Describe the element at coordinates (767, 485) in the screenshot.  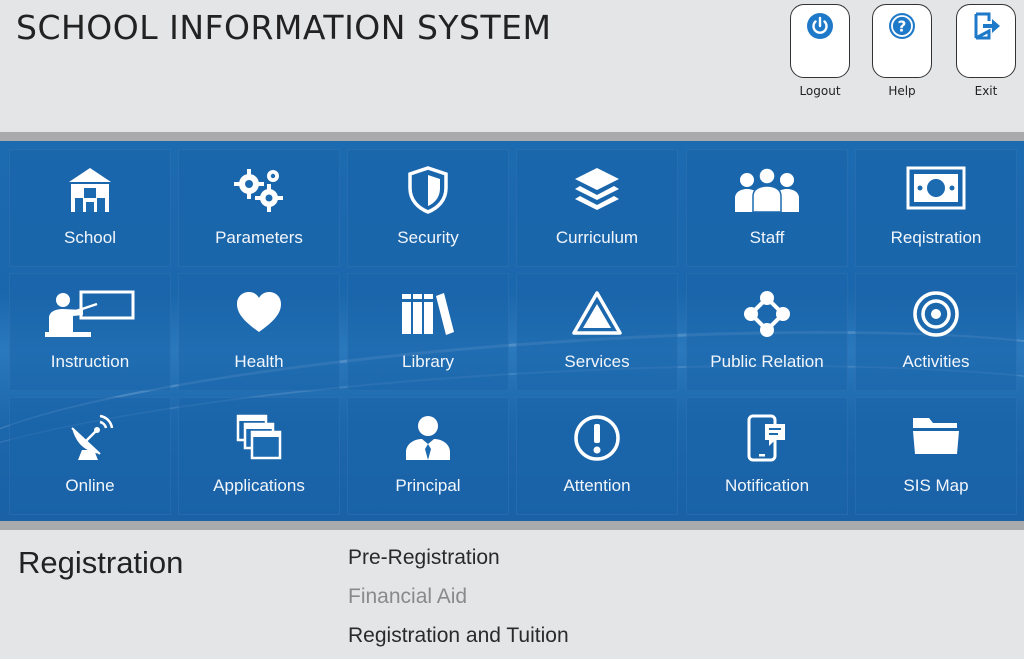
I see `tile-label: Notification` at that location.